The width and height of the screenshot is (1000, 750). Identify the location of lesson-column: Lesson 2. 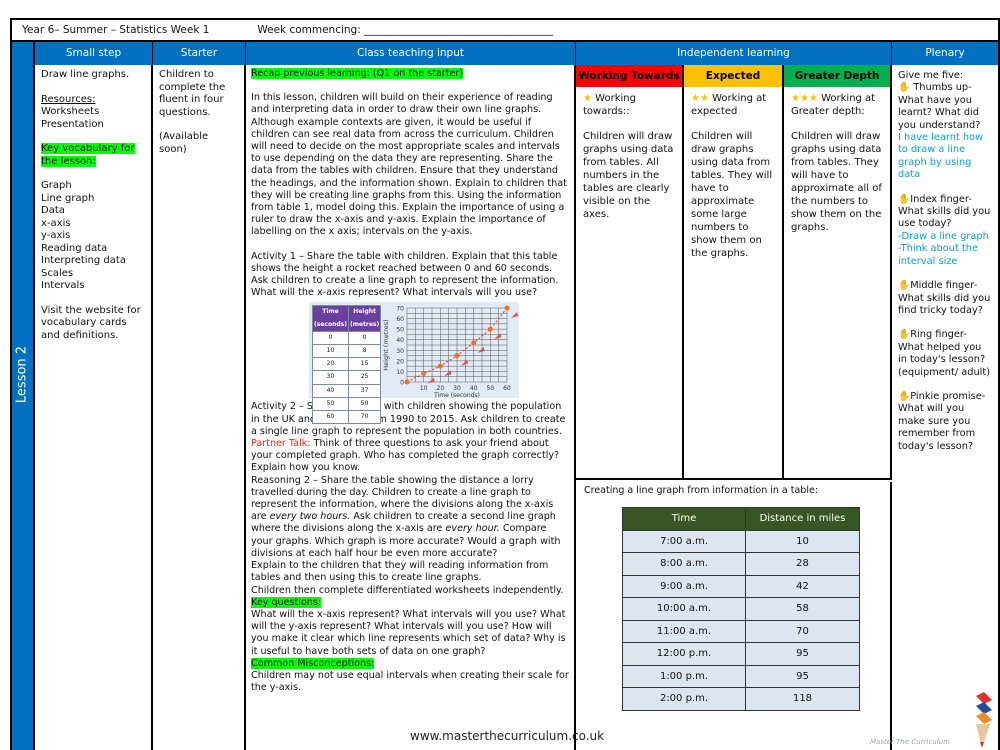
(21, 396).